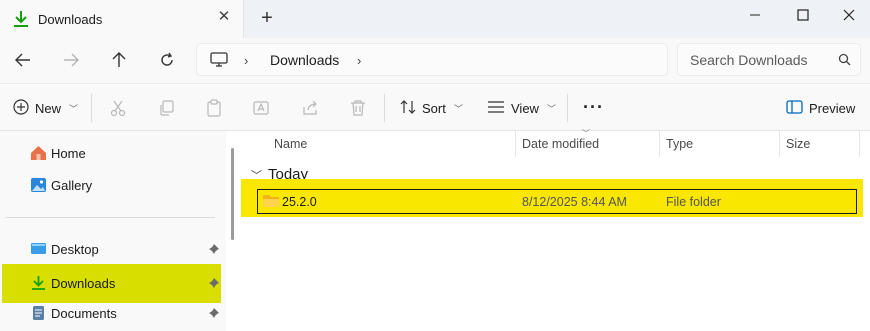 The height and width of the screenshot is (331, 870). I want to click on preview-pane-button: Preview, so click(820, 108).